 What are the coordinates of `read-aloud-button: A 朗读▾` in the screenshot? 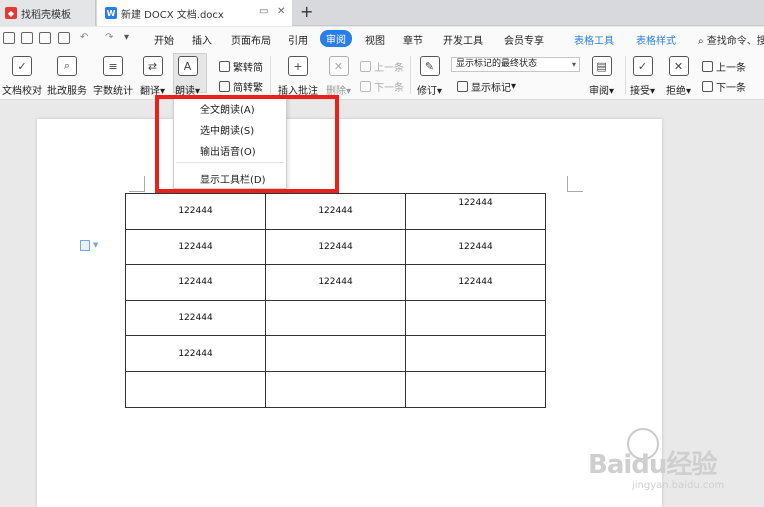 It's located at (187, 76).